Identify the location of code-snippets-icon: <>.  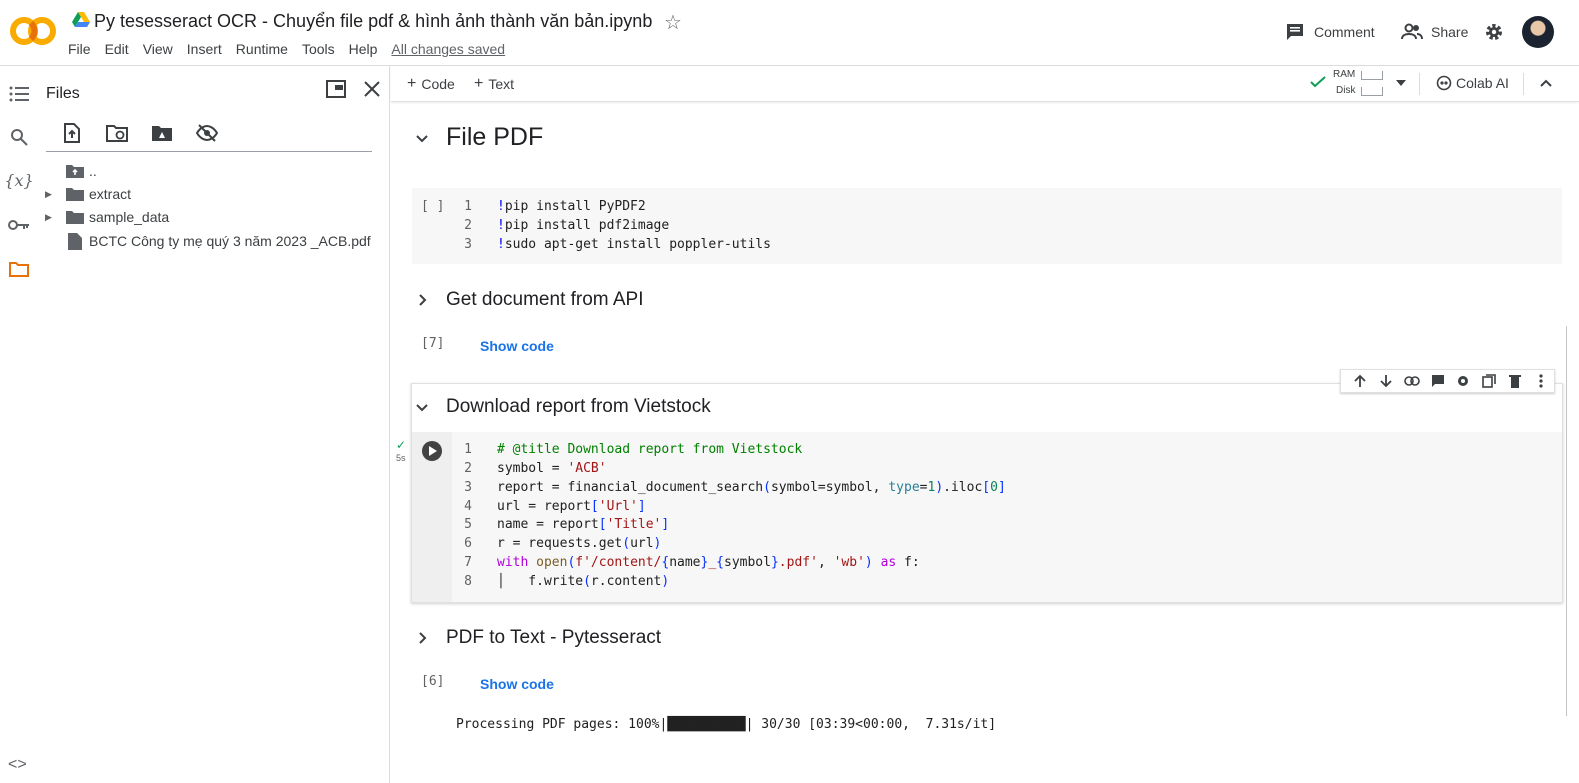
(17, 765).